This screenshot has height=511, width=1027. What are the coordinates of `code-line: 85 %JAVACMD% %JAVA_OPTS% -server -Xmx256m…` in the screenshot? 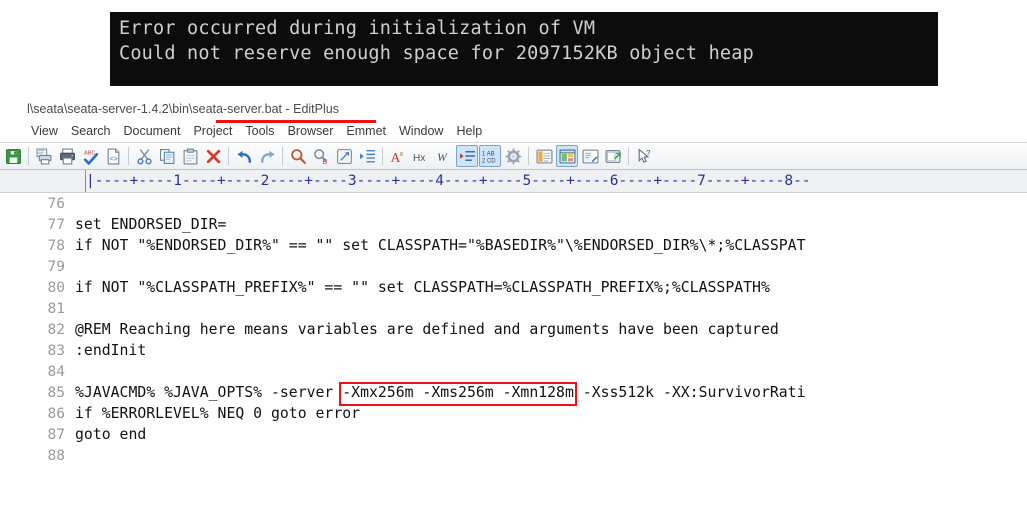 It's located at (513, 392).